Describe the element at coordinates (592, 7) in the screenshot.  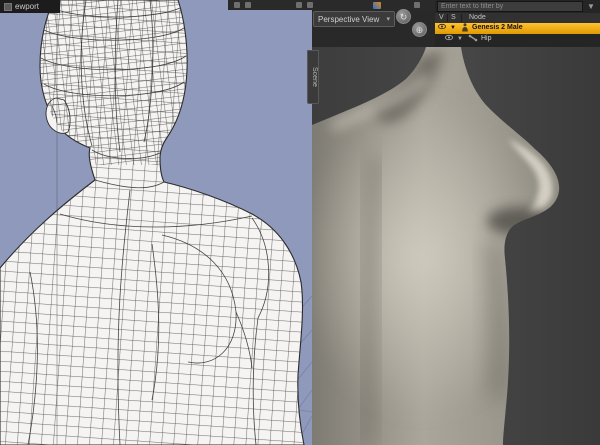
I see `filter-funnel-icon: ▼` at that location.